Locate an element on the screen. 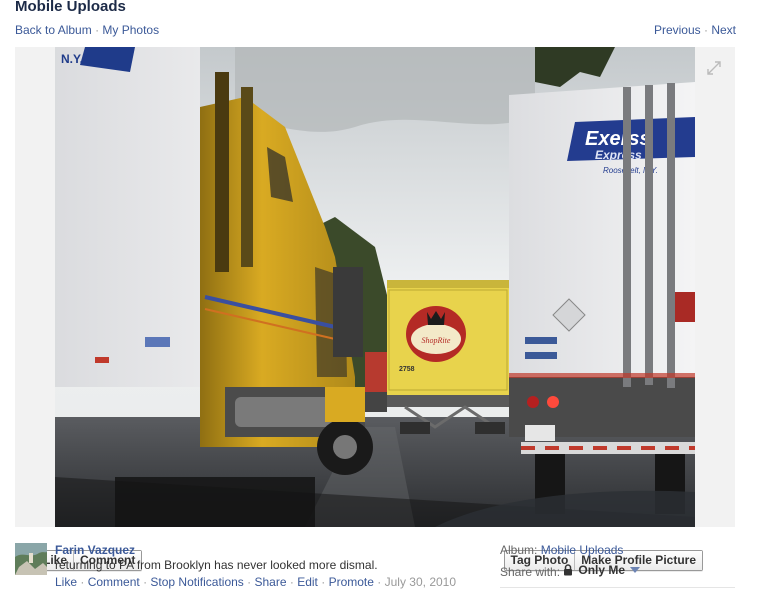 Image resolution: width=760 pixels, height=596 pixels. trailer-sign-2: Express is located at coordinates (618, 155).